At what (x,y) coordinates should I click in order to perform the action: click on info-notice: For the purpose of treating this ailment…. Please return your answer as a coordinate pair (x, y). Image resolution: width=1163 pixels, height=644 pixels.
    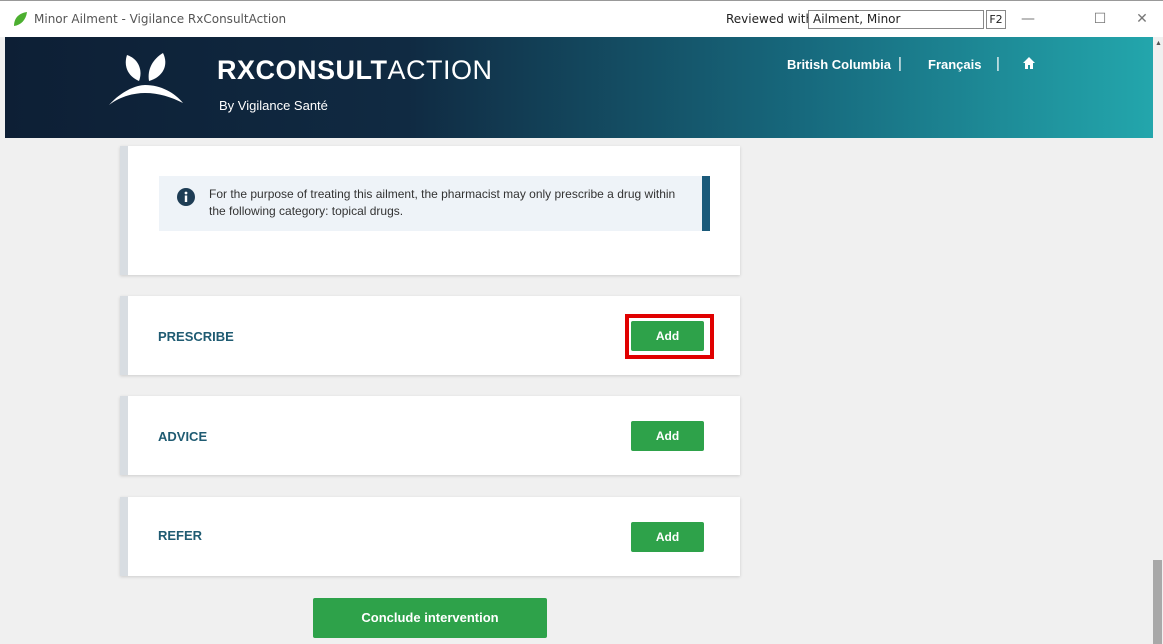
    Looking at the image, I should click on (434, 203).